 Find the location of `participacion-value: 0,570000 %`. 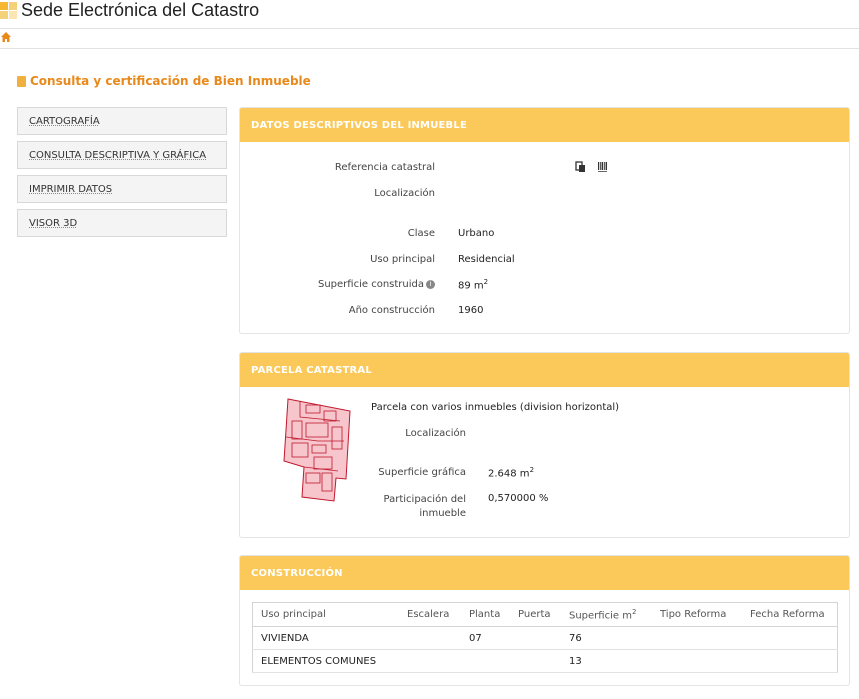

participacion-value: 0,570000 % is located at coordinates (518, 498).